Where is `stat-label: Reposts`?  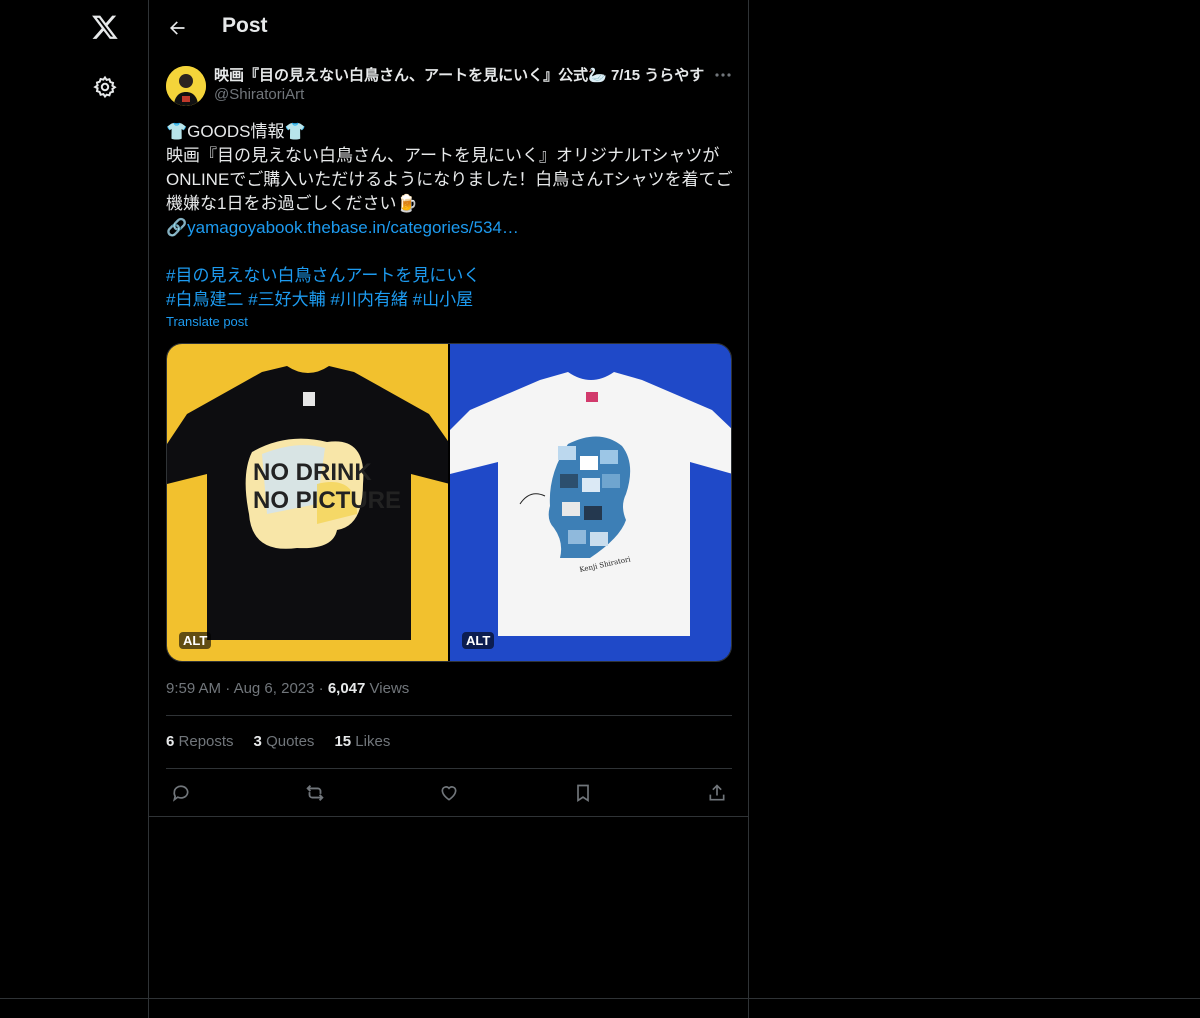 stat-label: Reposts is located at coordinates (206, 741).